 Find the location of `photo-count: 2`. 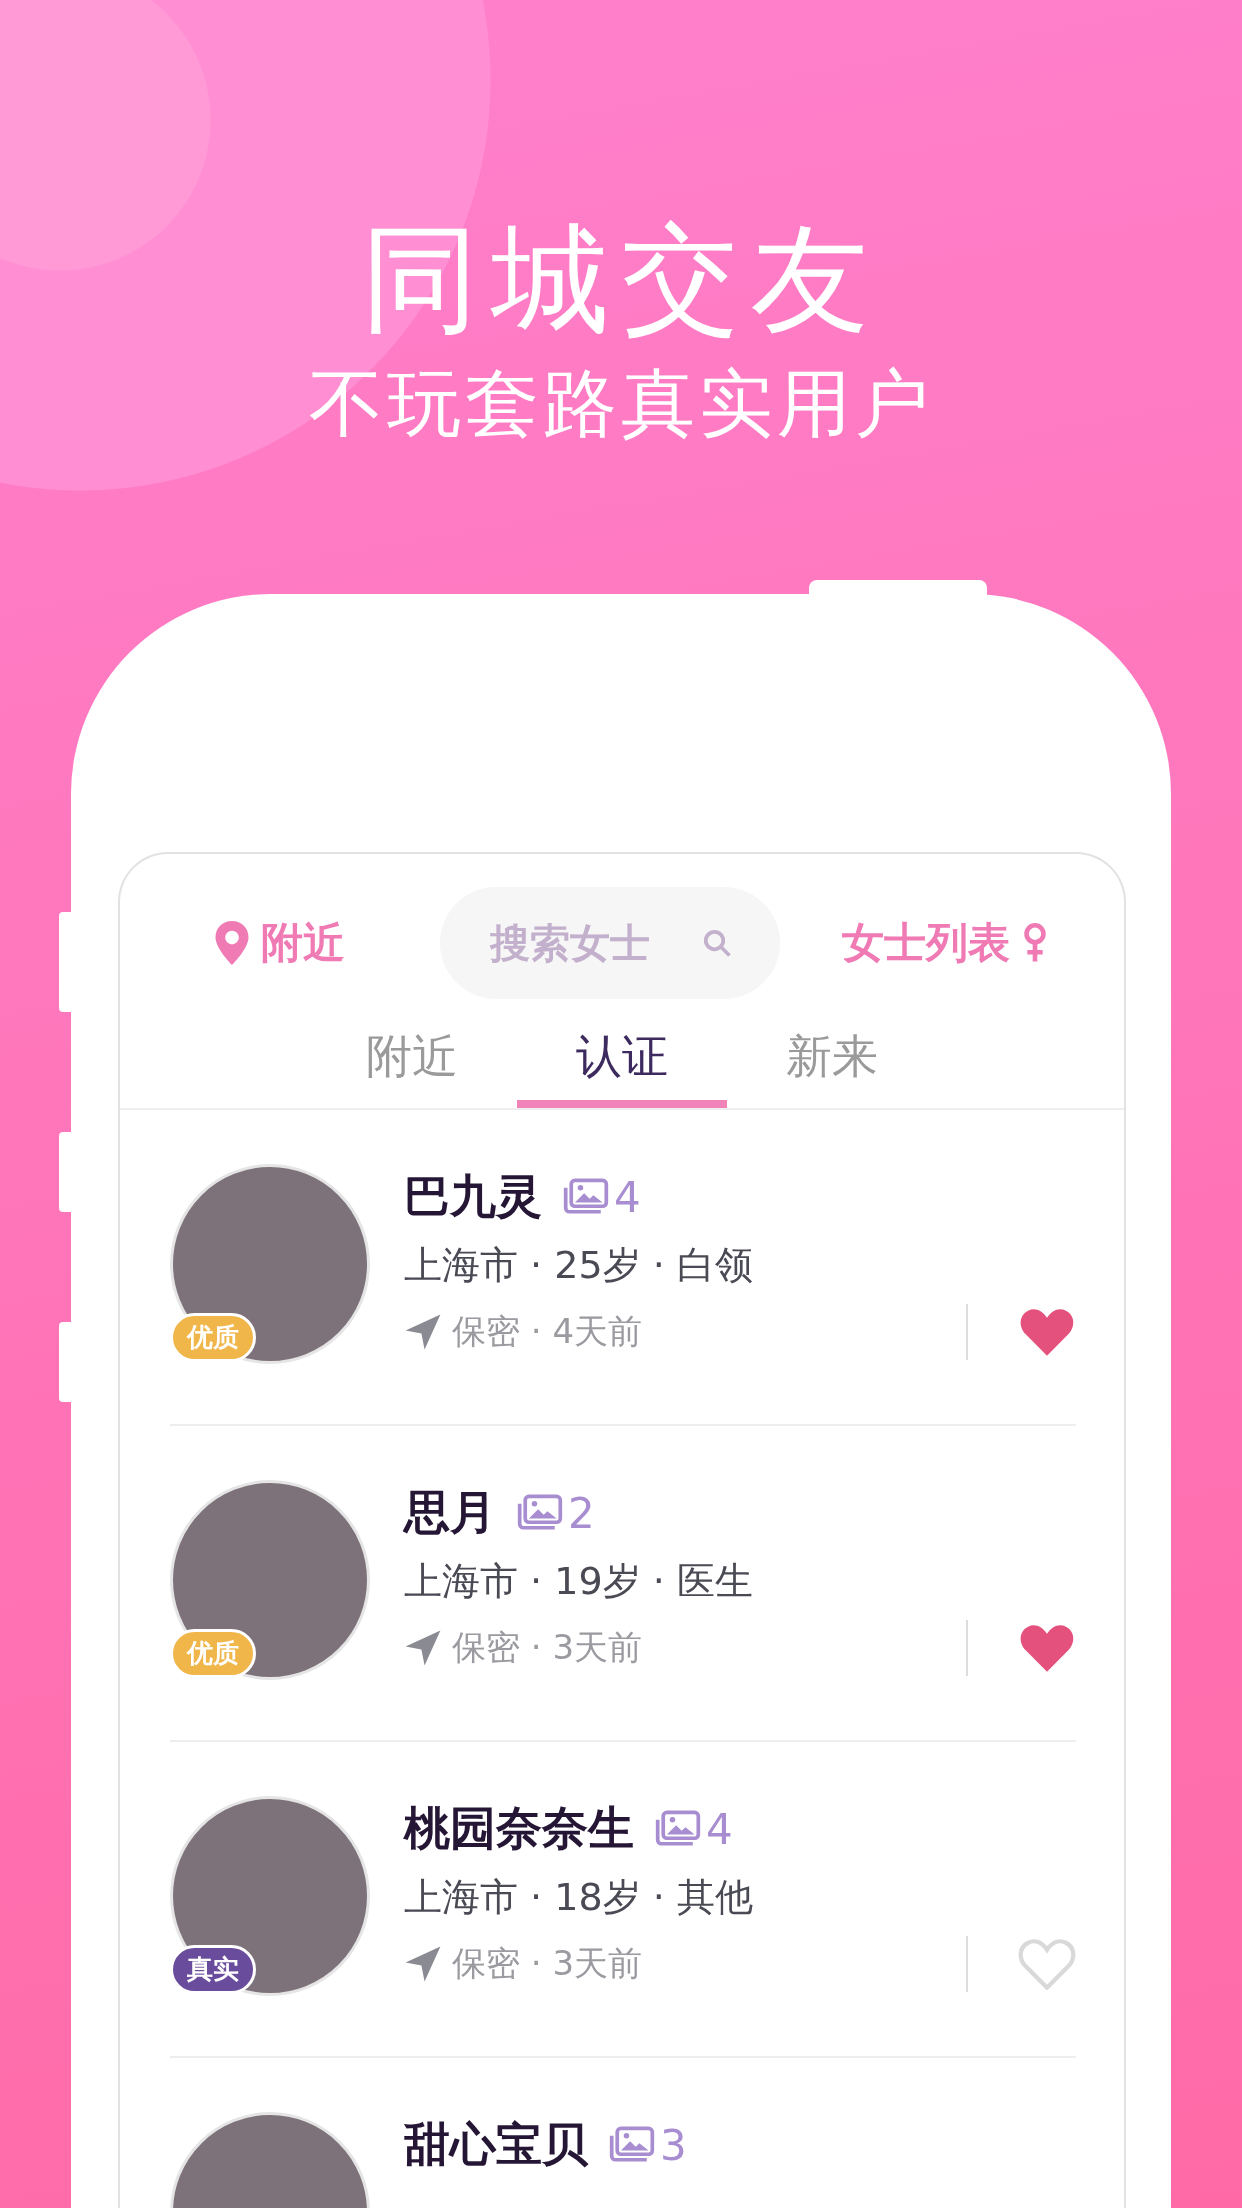

photo-count: 2 is located at coordinates (581, 1513).